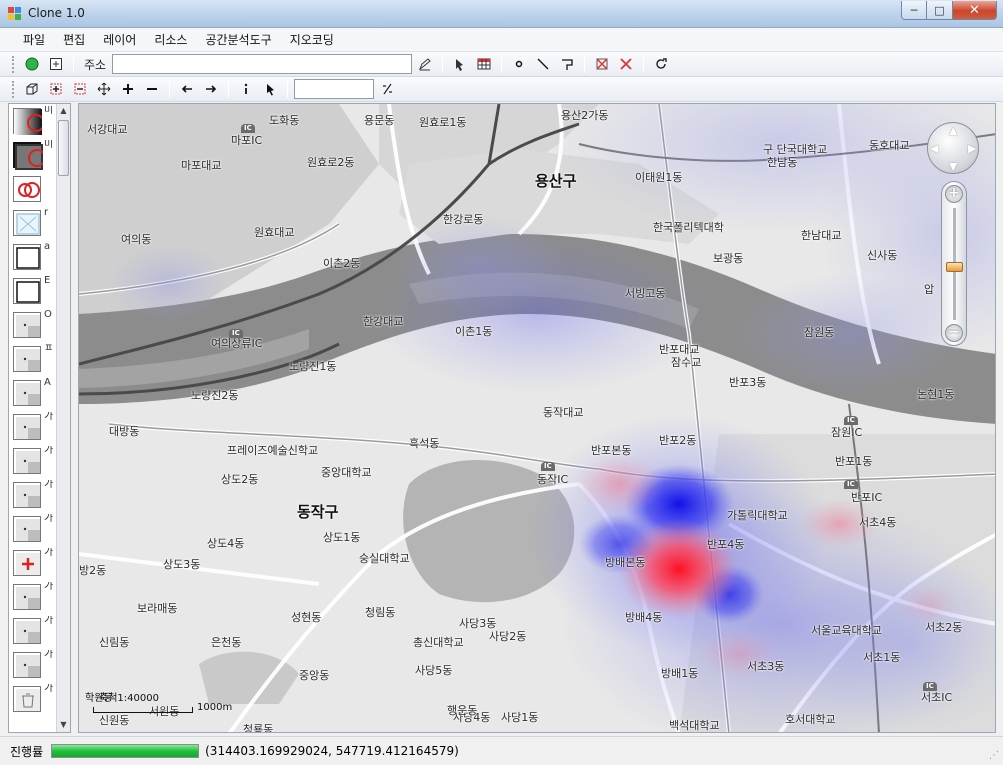 The height and width of the screenshot is (765, 1003). What do you see at coordinates (32, 64) in the screenshot?
I see `globe-button` at bounding box center [32, 64].